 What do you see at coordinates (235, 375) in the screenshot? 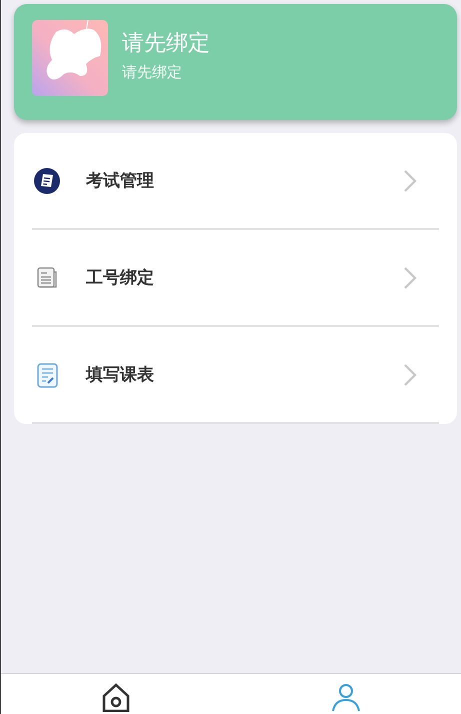
I see `menu-item: 填写课表` at bounding box center [235, 375].